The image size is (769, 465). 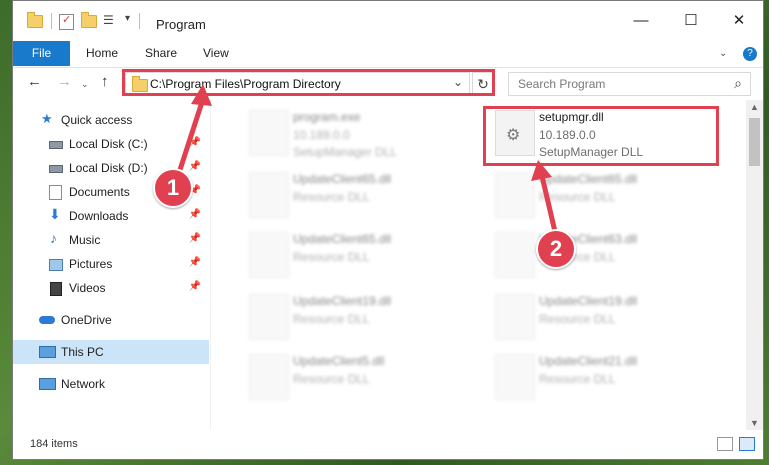 I want to click on tab-home: Home, so click(x=102, y=53).